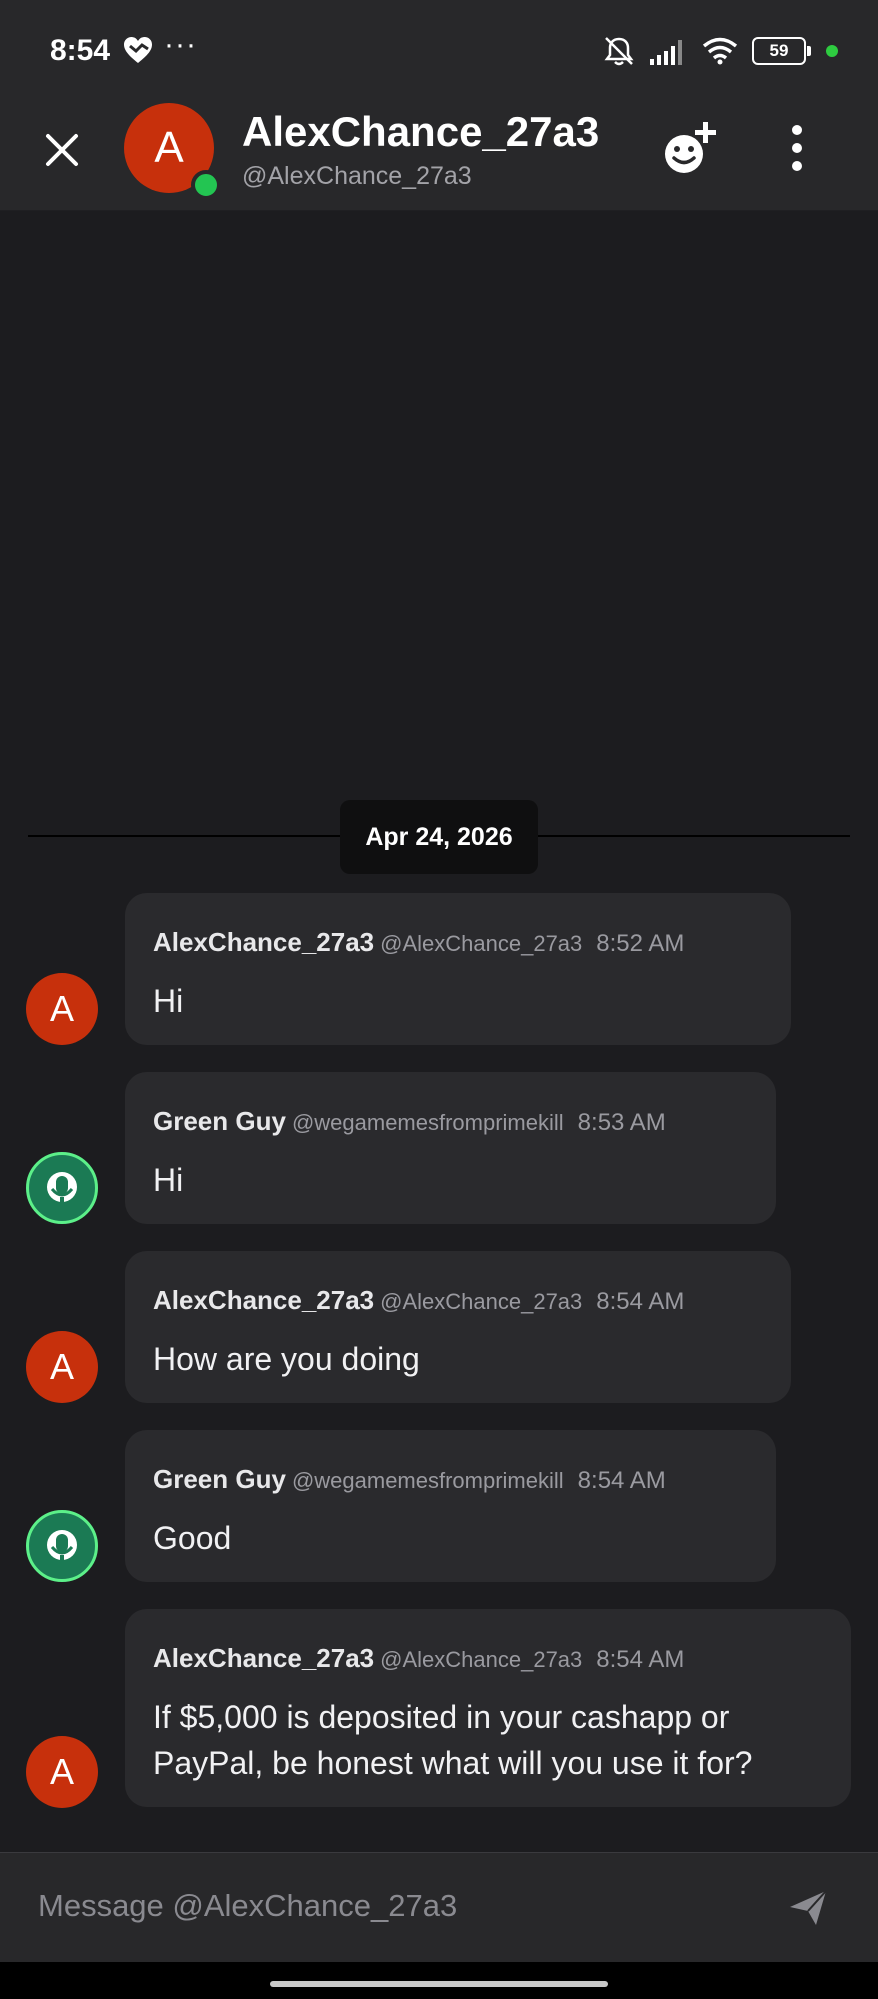 This screenshot has height=1999, width=878. Describe the element at coordinates (286, 1359) in the screenshot. I see `message-text: How are you doing` at that location.